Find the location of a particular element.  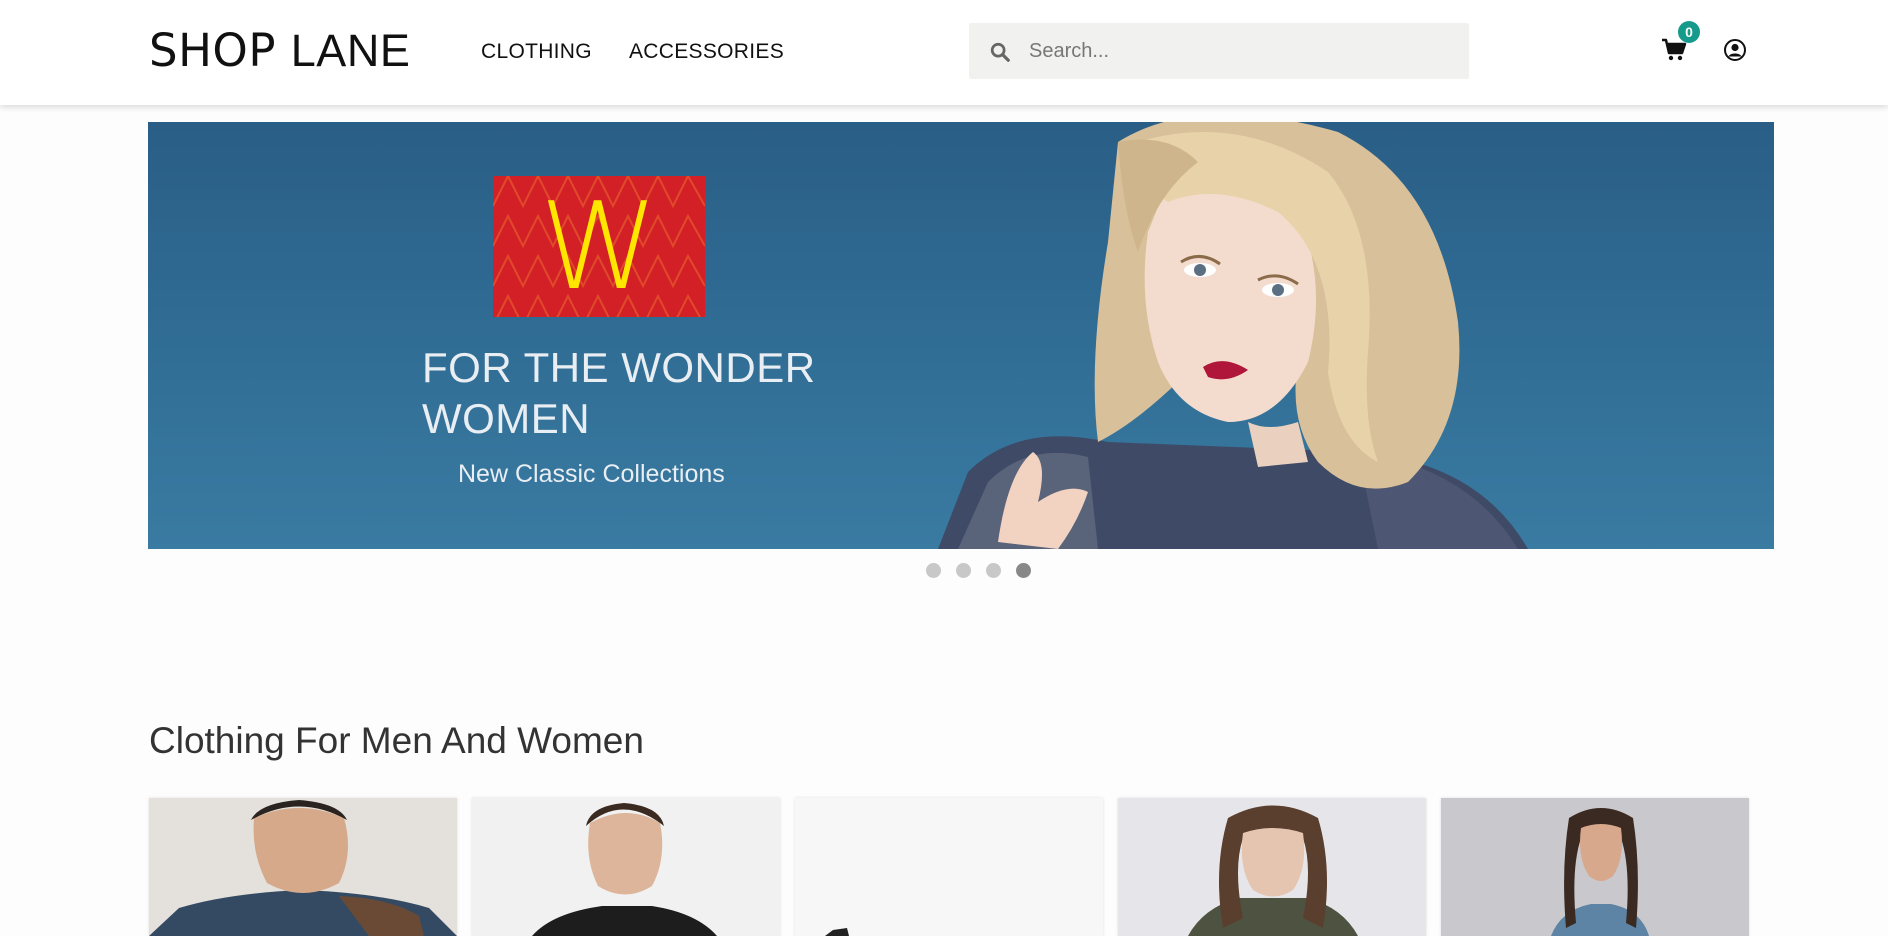

brand-logo: W is located at coordinates (599, 246).